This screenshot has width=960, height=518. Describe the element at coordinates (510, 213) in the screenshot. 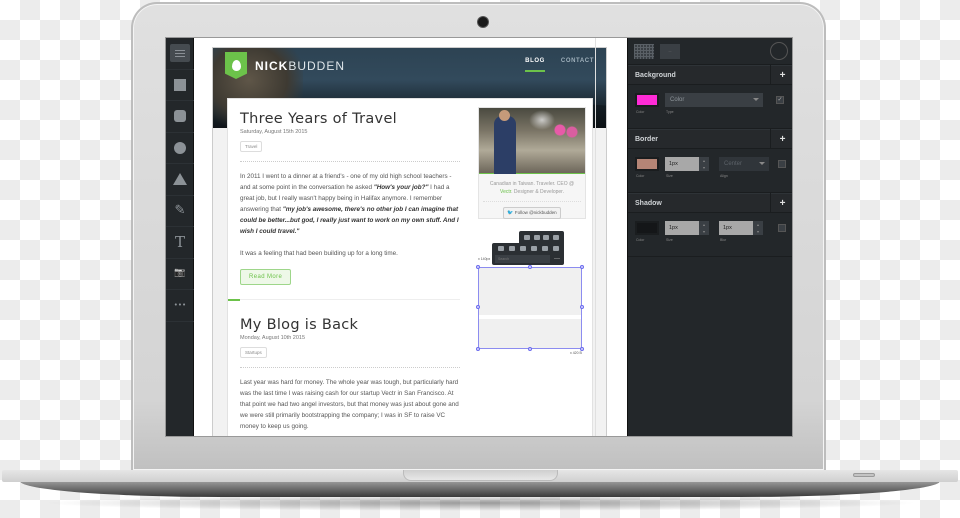

I see `twitter-bird-icon: 🐦` at that location.